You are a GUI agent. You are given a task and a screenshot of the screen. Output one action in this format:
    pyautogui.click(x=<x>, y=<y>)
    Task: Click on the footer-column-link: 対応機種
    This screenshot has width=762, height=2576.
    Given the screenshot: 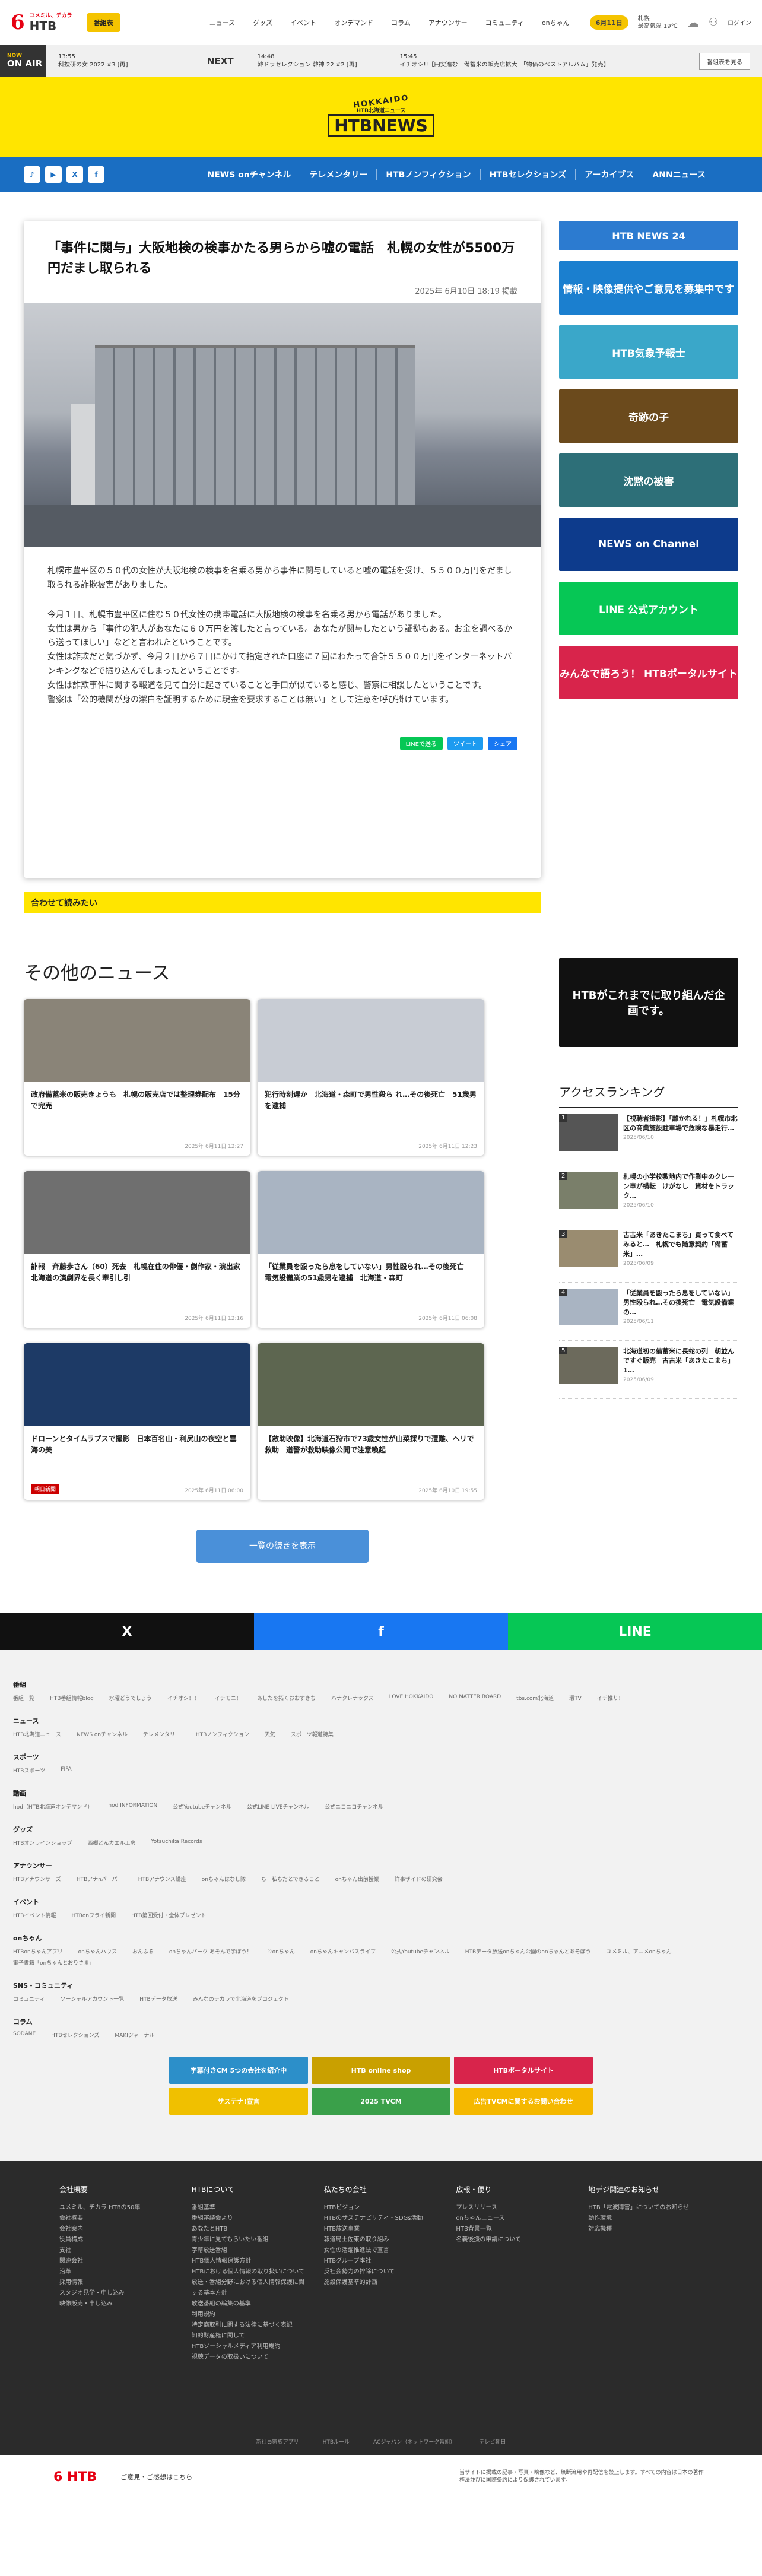 What is the action you would take?
    pyautogui.click(x=645, y=2229)
    